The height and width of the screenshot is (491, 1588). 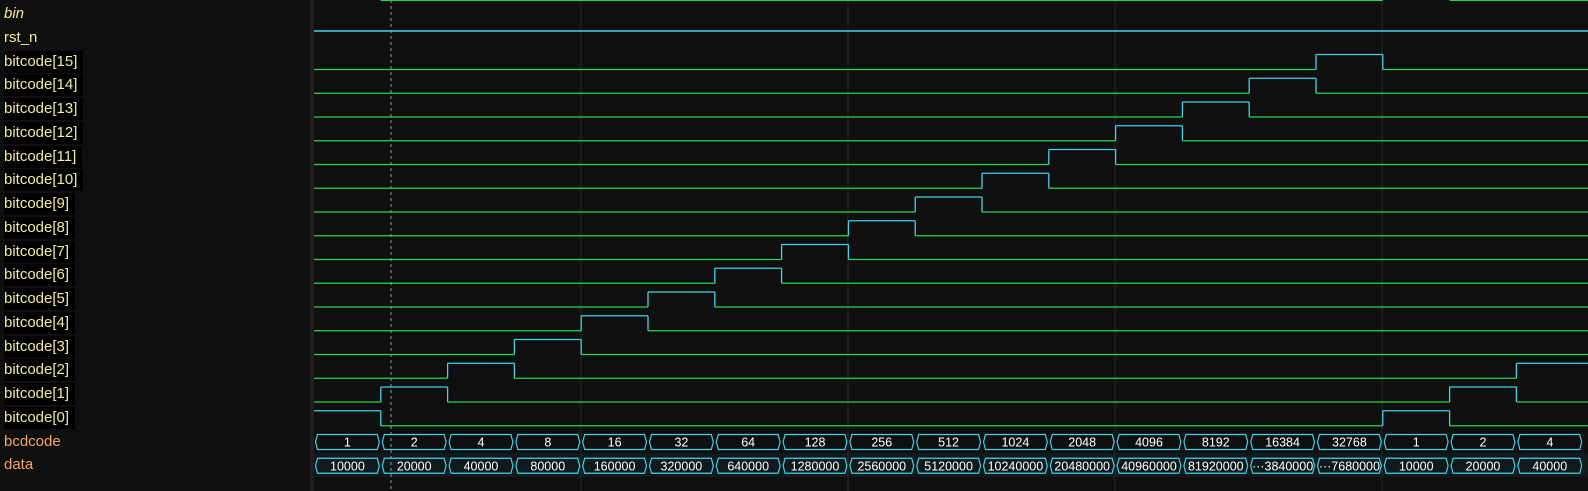 I want to click on signal-name-bitcode-4: bitcode[4], so click(x=40, y=322).